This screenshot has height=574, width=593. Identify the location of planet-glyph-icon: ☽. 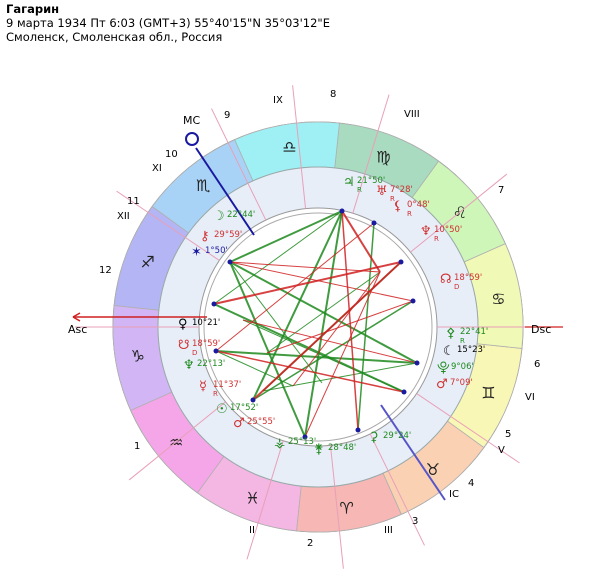
(219, 216).